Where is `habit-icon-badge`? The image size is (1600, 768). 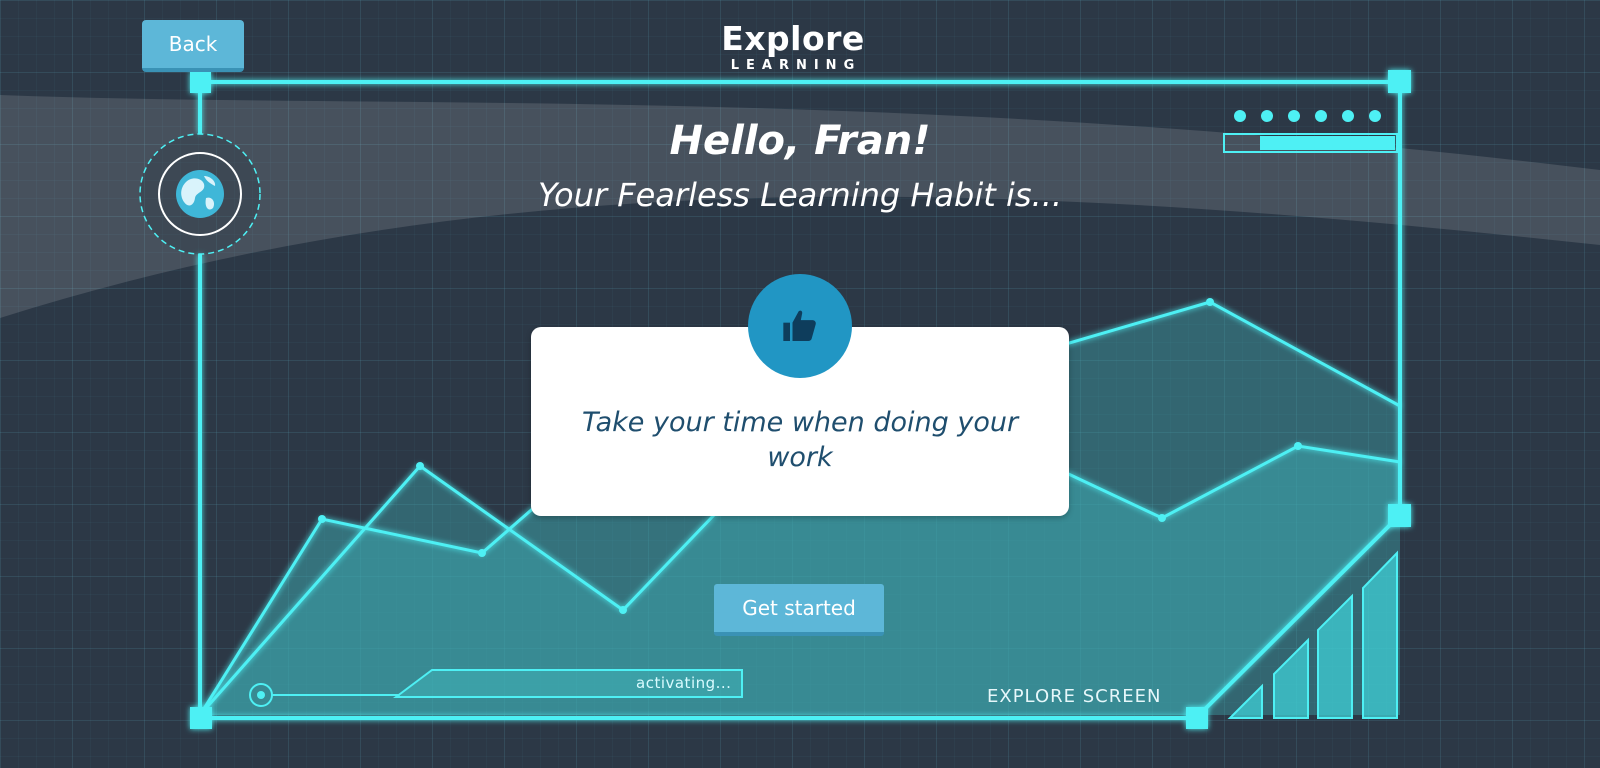
habit-icon-badge is located at coordinates (800, 326).